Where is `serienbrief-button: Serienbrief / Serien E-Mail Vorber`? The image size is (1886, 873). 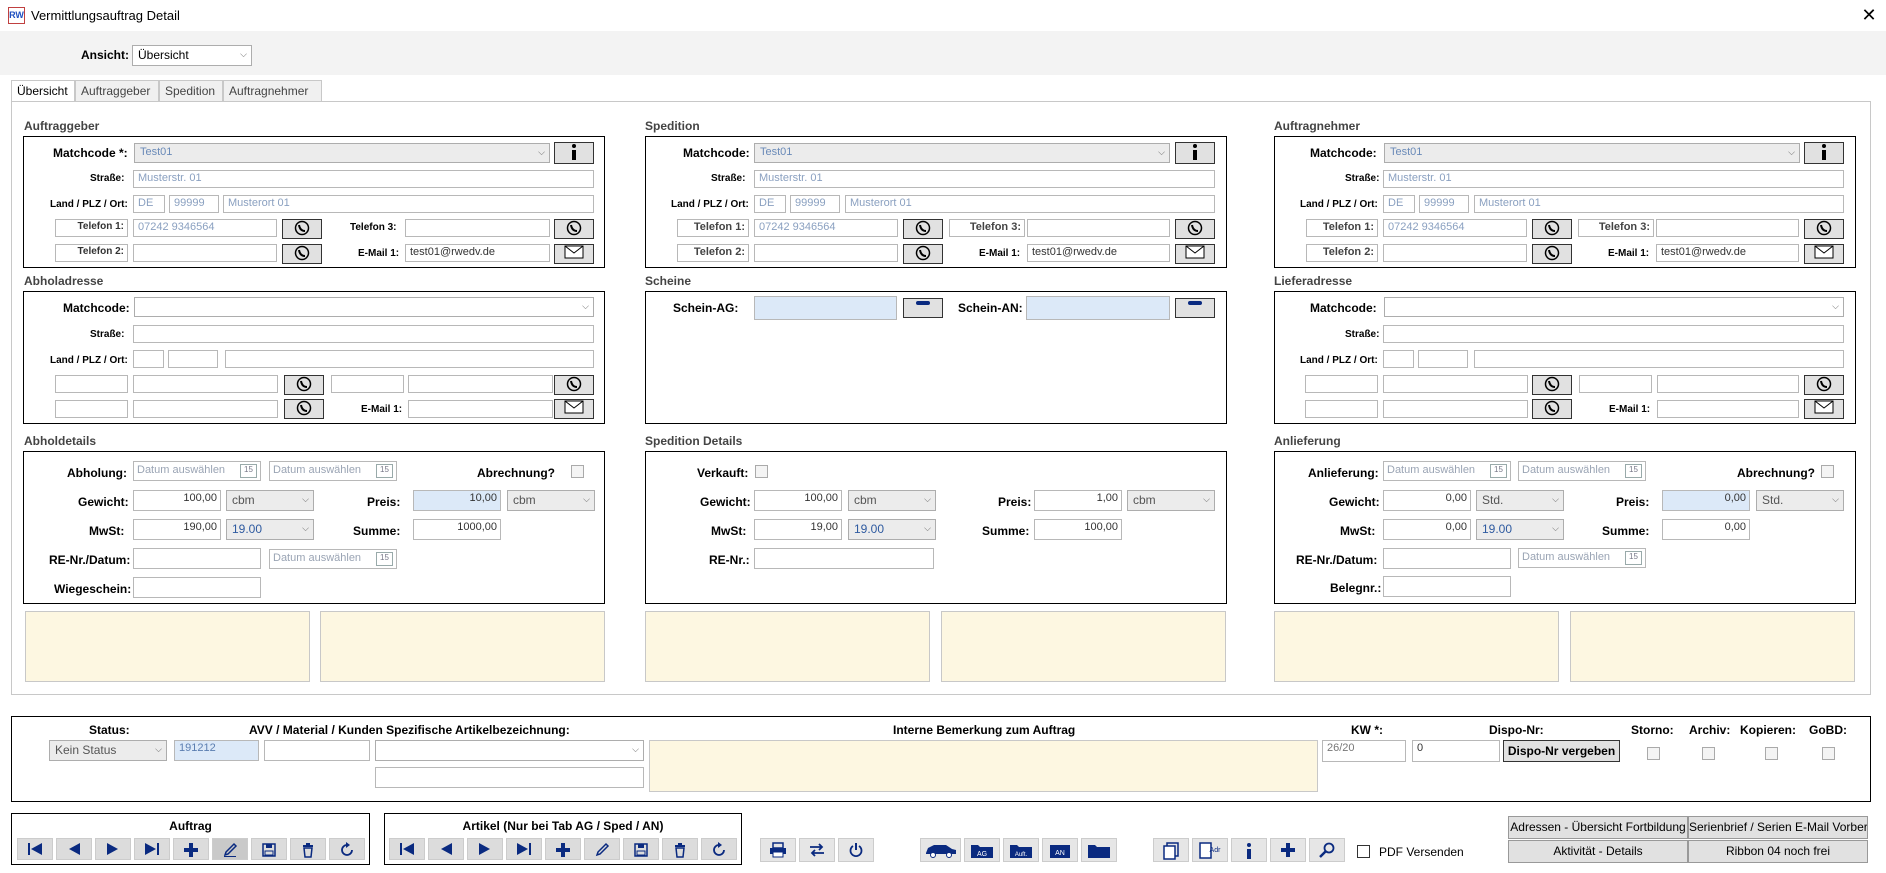
serienbrief-button: Serienbrief / Serien E-Mail Vorber is located at coordinates (1778, 827).